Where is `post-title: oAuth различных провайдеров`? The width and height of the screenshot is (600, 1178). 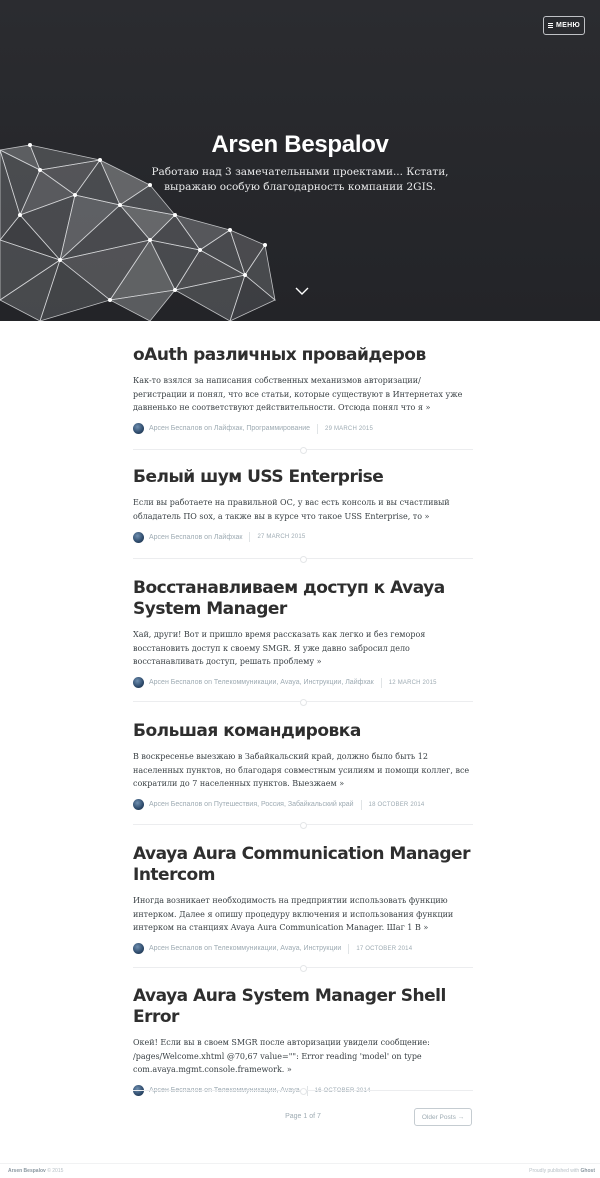
post-title: oAuth различных провайдеров is located at coordinates (303, 355).